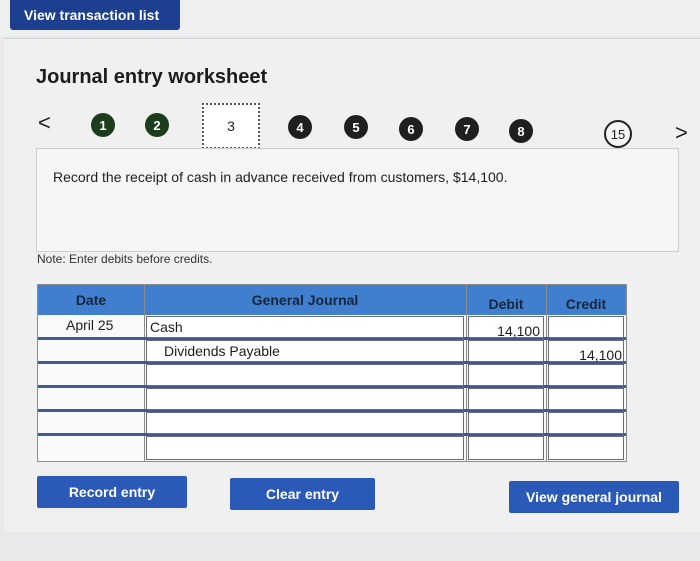 The width and height of the screenshot is (700, 561). I want to click on date-cell: April 25, so click(89, 325).